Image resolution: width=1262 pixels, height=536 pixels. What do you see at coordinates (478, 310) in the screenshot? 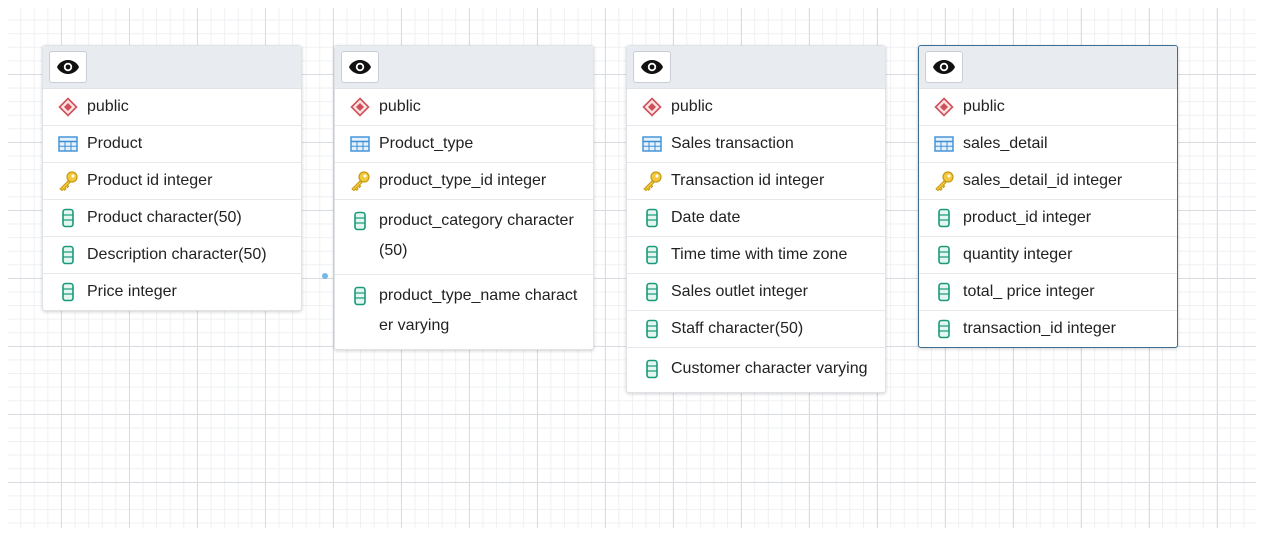
I see `column-text: product_type_name character varying` at bounding box center [478, 310].